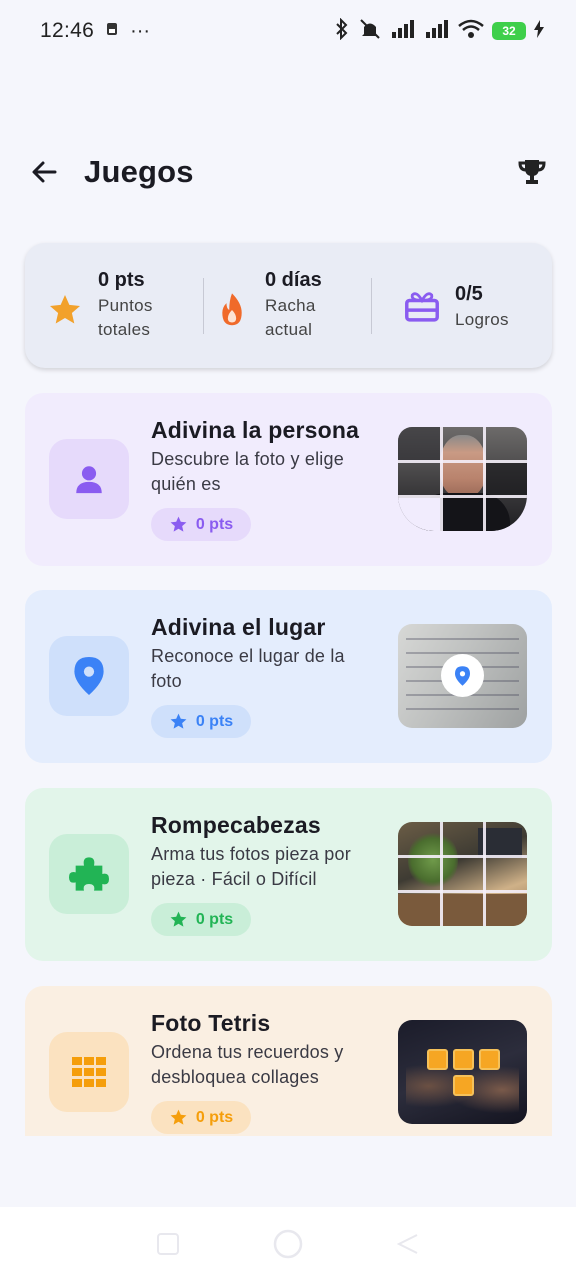 The width and height of the screenshot is (576, 1280). What do you see at coordinates (422, 306) in the screenshot?
I see `gift-icon` at bounding box center [422, 306].